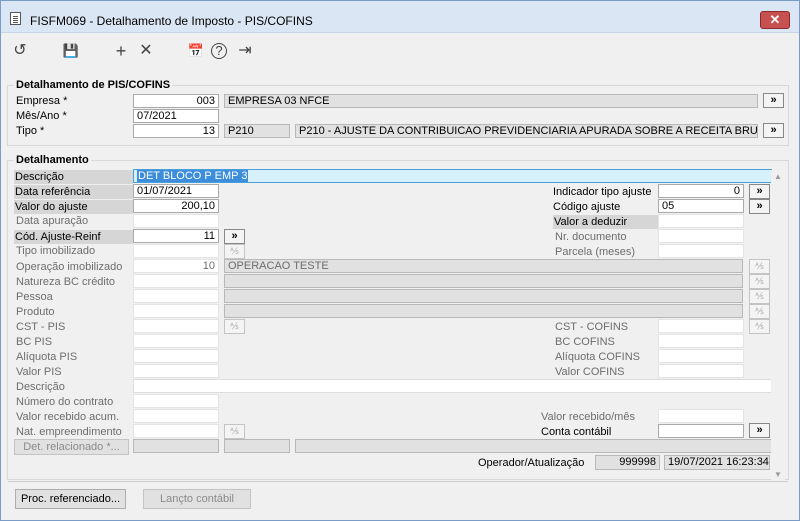  Describe the element at coordinates (778, 325) in the screenshot. I see `detail-scrollbar: ▲ ▼` at that location.